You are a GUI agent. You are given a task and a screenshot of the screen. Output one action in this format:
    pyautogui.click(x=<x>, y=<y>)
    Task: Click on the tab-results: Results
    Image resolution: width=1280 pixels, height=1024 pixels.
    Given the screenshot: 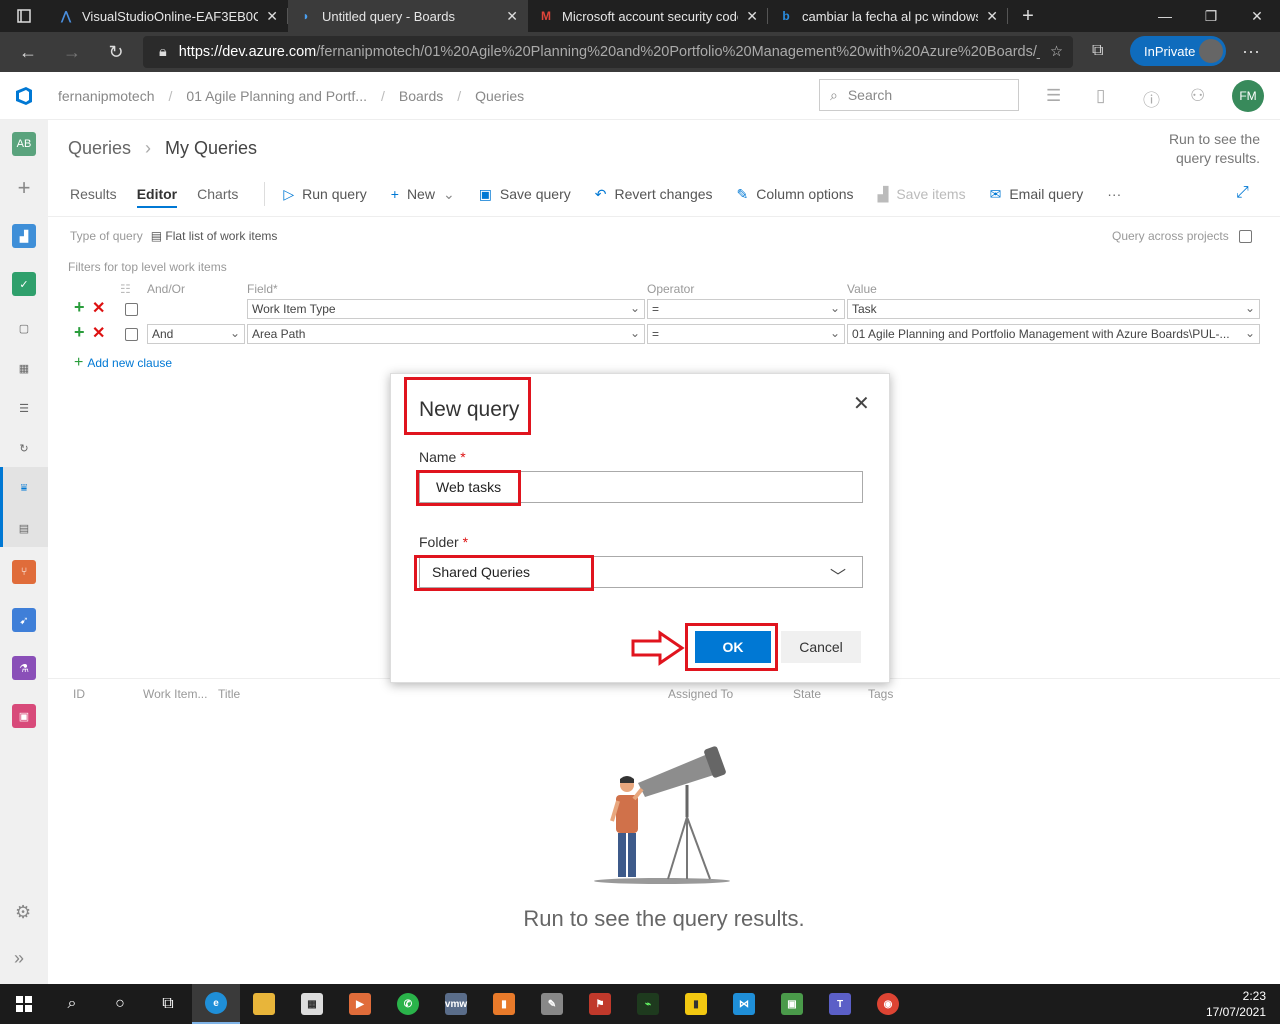 What is the action you would take?
    pyautogui.click(x=93, y=194)
    